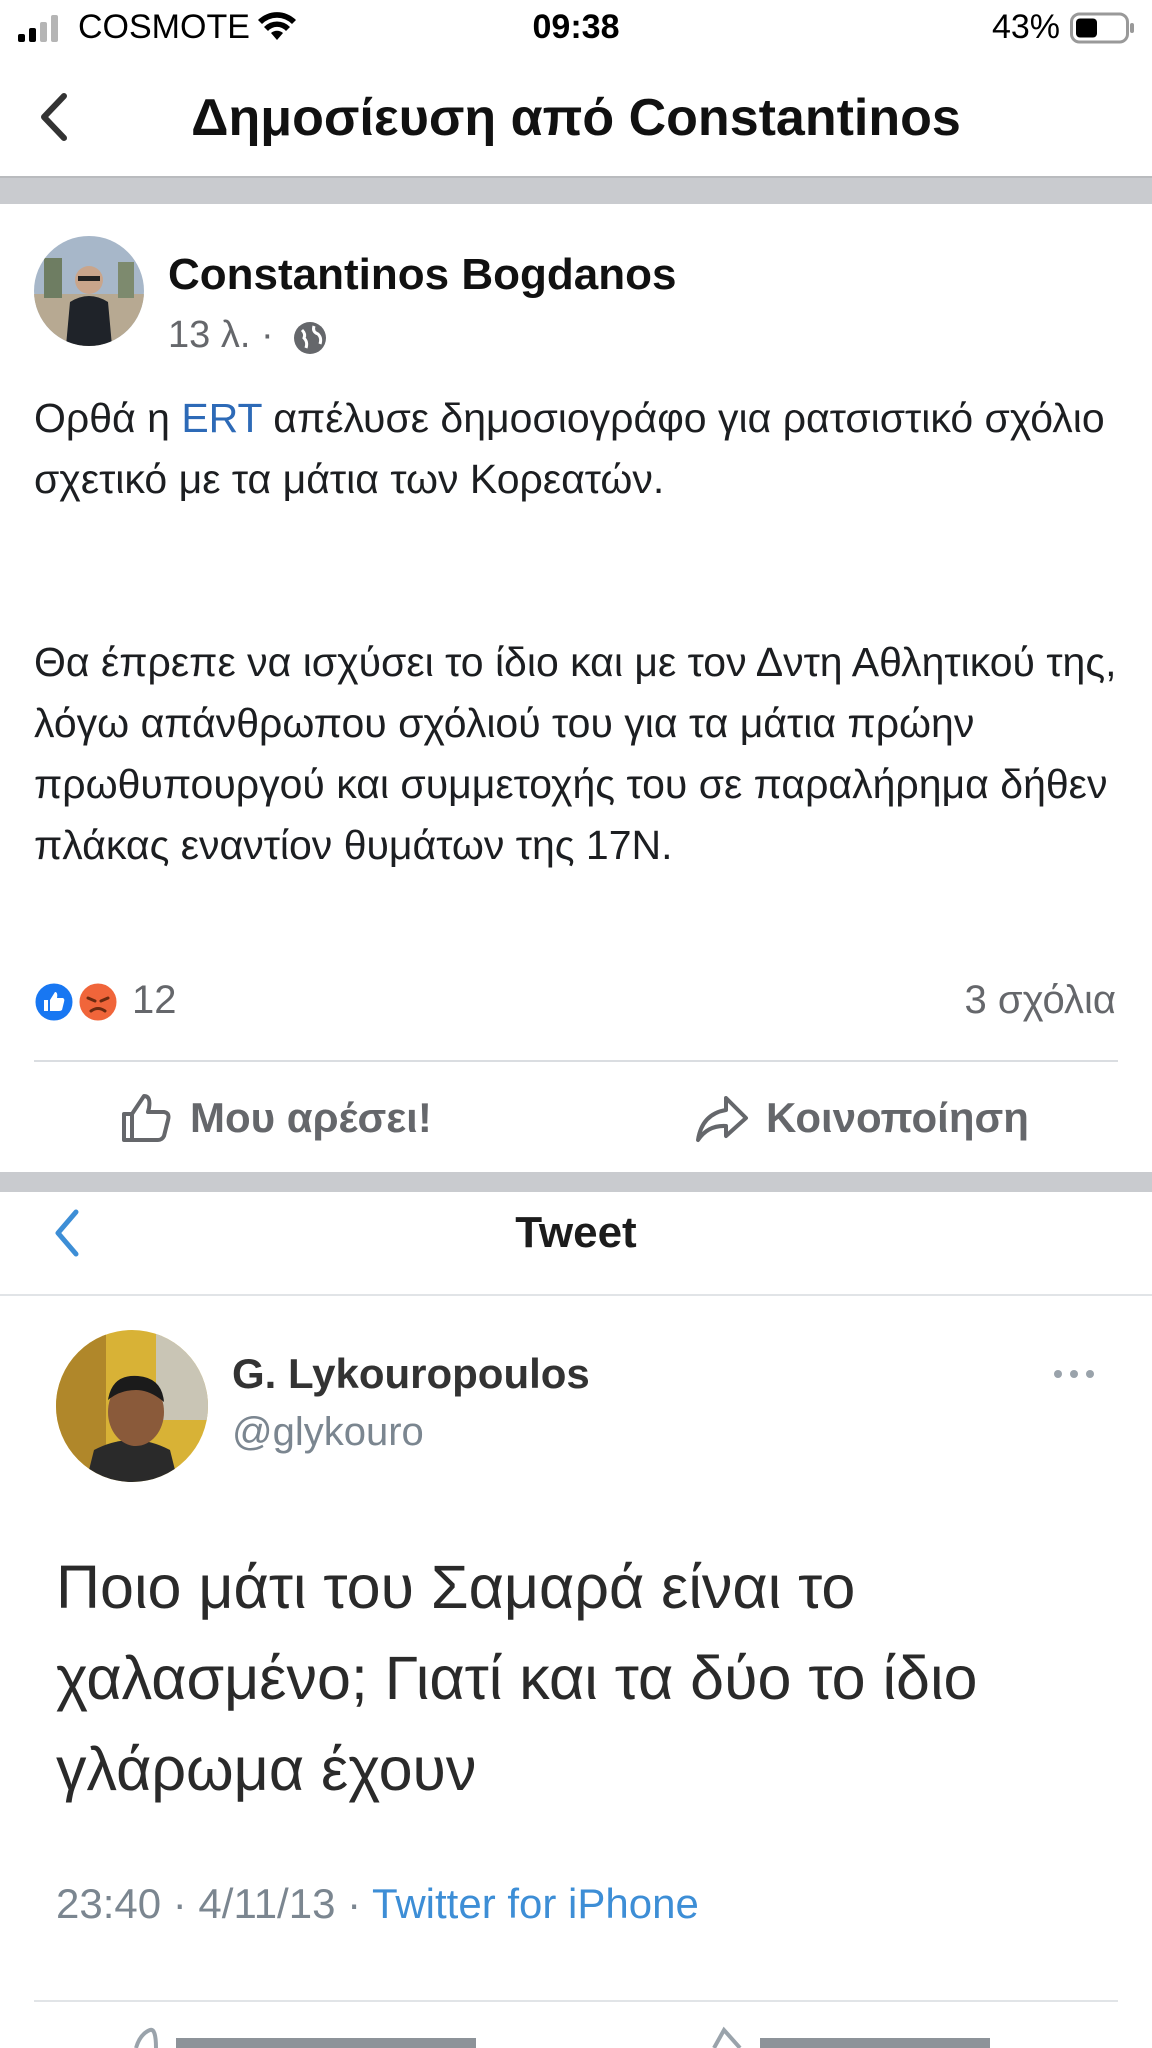 This screenshot has height=2048, width=1152. What do you see at coordinates (89, 291) in the screenshot?
I see `author-avatar` at bounding box center [89, 291].